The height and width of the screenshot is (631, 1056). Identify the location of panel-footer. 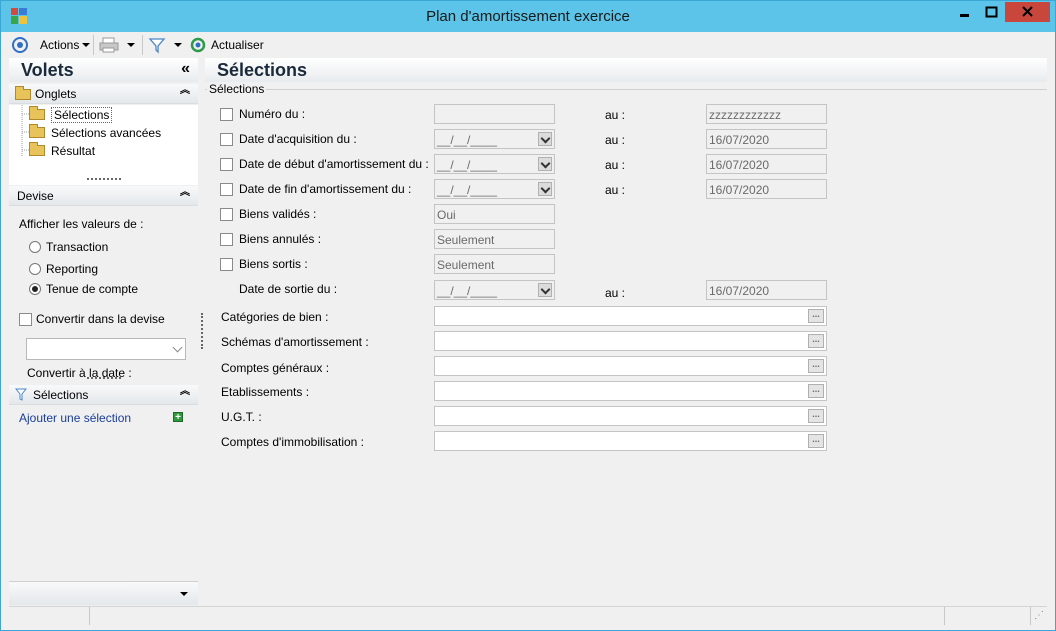
(103, 593).